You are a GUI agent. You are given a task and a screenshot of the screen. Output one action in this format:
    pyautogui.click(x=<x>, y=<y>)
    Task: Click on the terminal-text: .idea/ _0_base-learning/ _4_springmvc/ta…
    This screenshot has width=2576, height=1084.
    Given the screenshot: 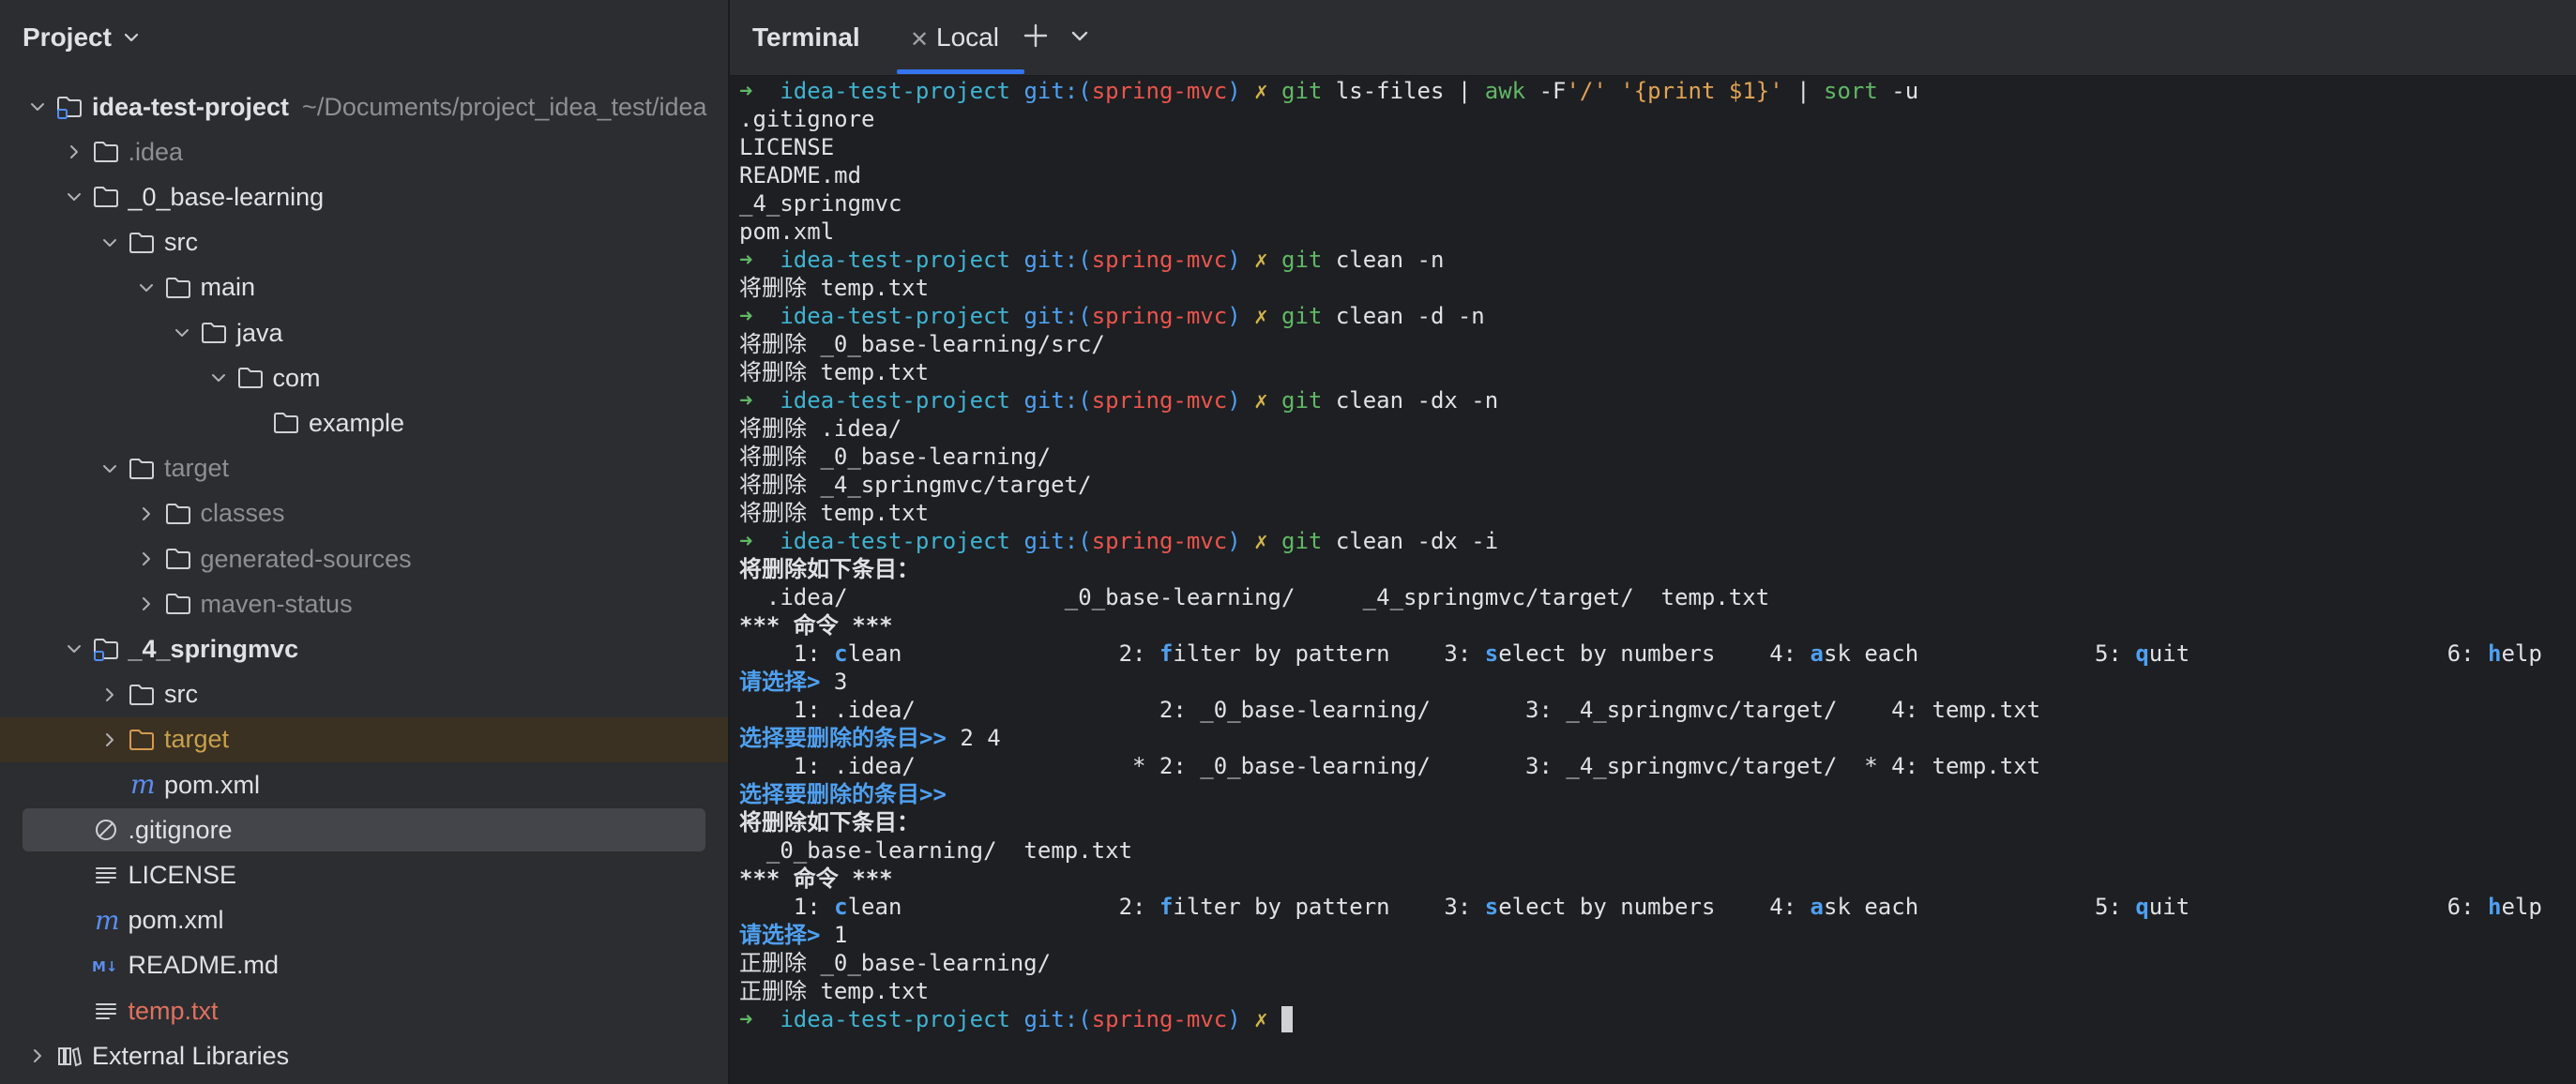 What is the action you would take?
    pyautogui.click(x=1254, y=597)
    